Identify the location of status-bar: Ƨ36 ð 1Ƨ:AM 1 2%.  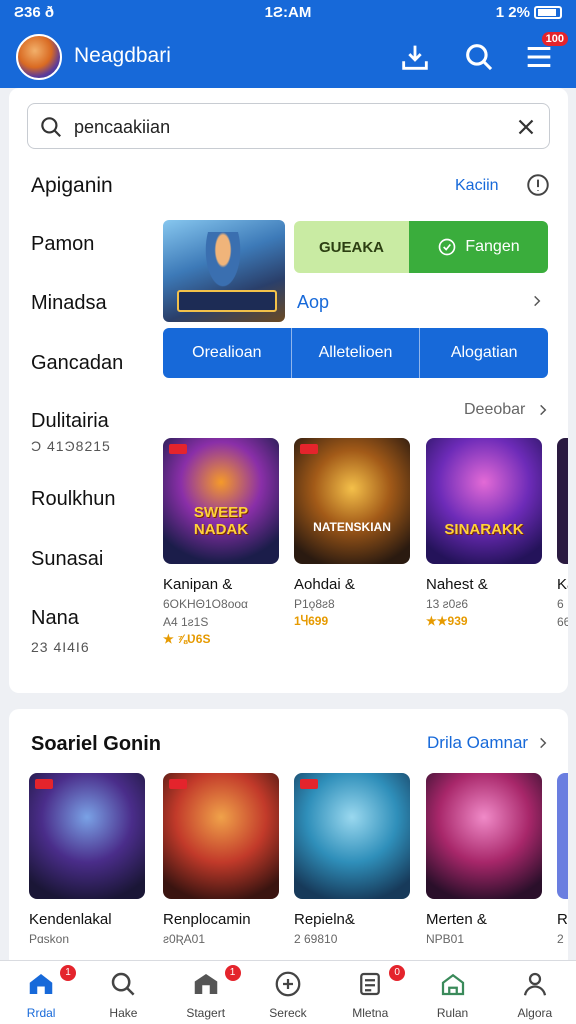
(288, 13).